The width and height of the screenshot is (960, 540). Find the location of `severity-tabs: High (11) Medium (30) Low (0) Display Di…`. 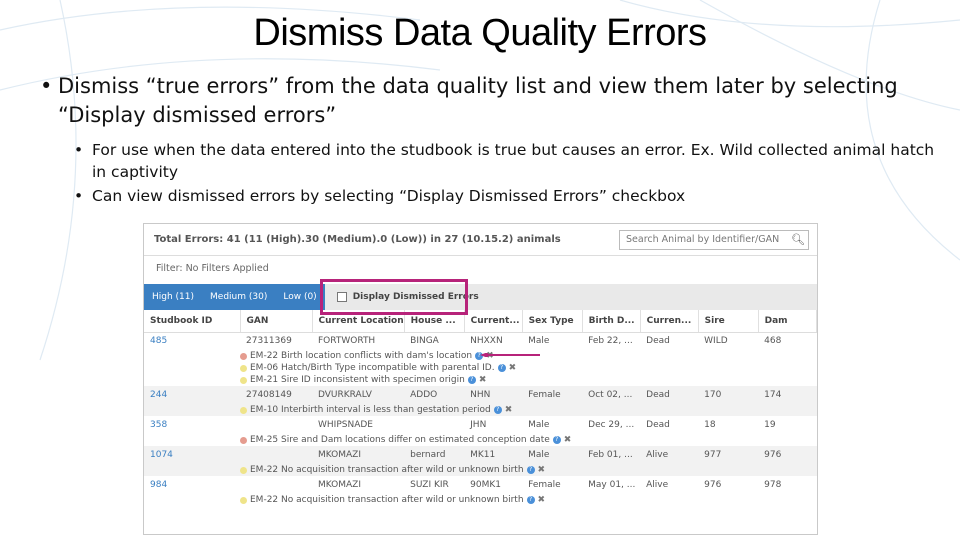

severity-tabs: High (11) Medium (30) Low (0) Display Di… is located at coordinates (480, 297).